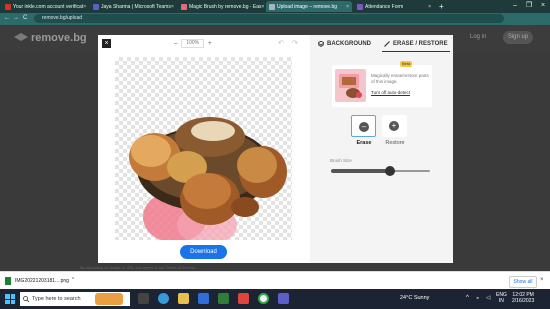 The height and width of the screenshot is (309, 550). Describe the element at coordinates (203, 298) in the screenshot. I see `mail-icon` at that location.